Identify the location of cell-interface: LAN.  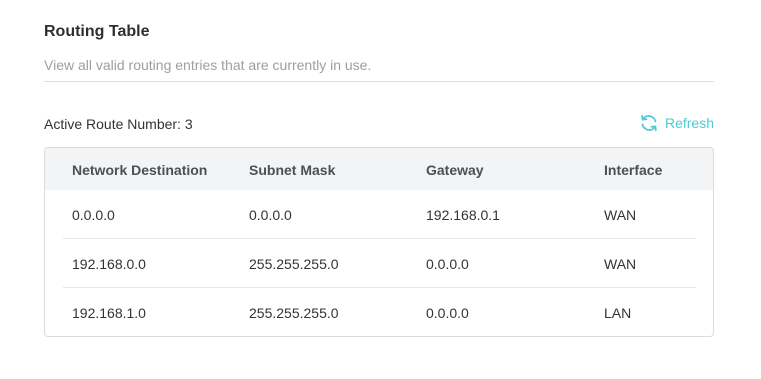
(618, 313).